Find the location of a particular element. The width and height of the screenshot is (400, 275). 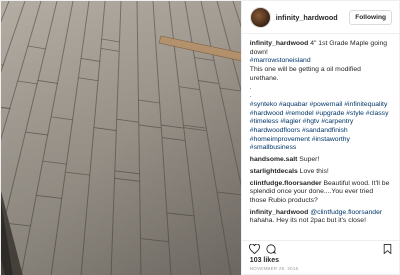

caption-hashtag: #marrowstoneisland is located at coordinates (280, 60).